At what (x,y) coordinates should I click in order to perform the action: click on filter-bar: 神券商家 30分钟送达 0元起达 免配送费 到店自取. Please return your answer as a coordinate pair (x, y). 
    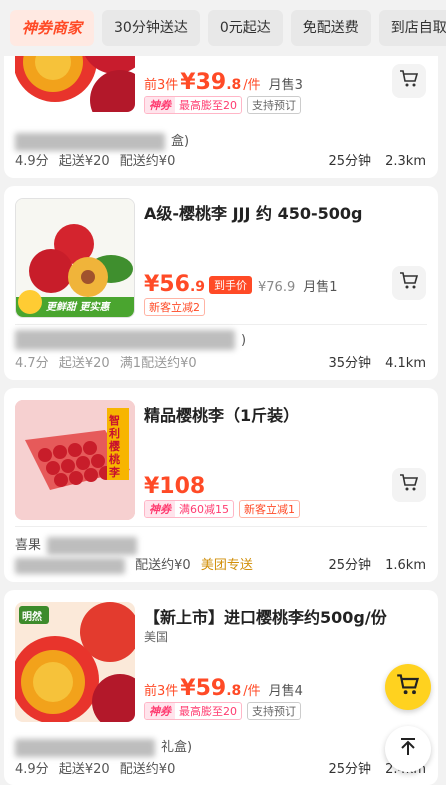
    Looking at the image, I should click on (223, 28).